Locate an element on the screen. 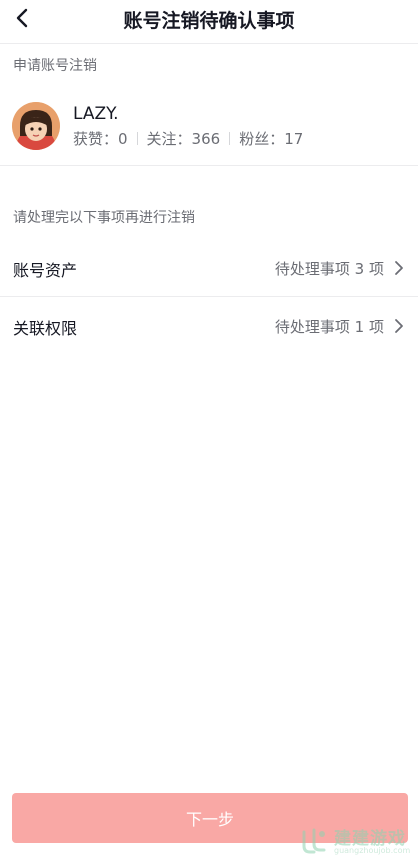 This screenshot has width=418, height=860. page-title: 账号注销待确认事项 is located at coordinates (209, 21).